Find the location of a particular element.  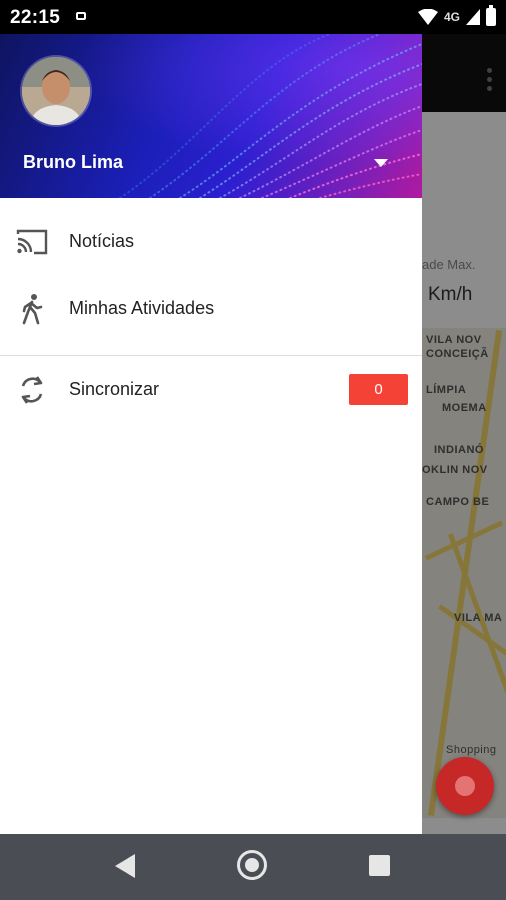

user-name: Bruno Lima is located at coordinates (73, 162).